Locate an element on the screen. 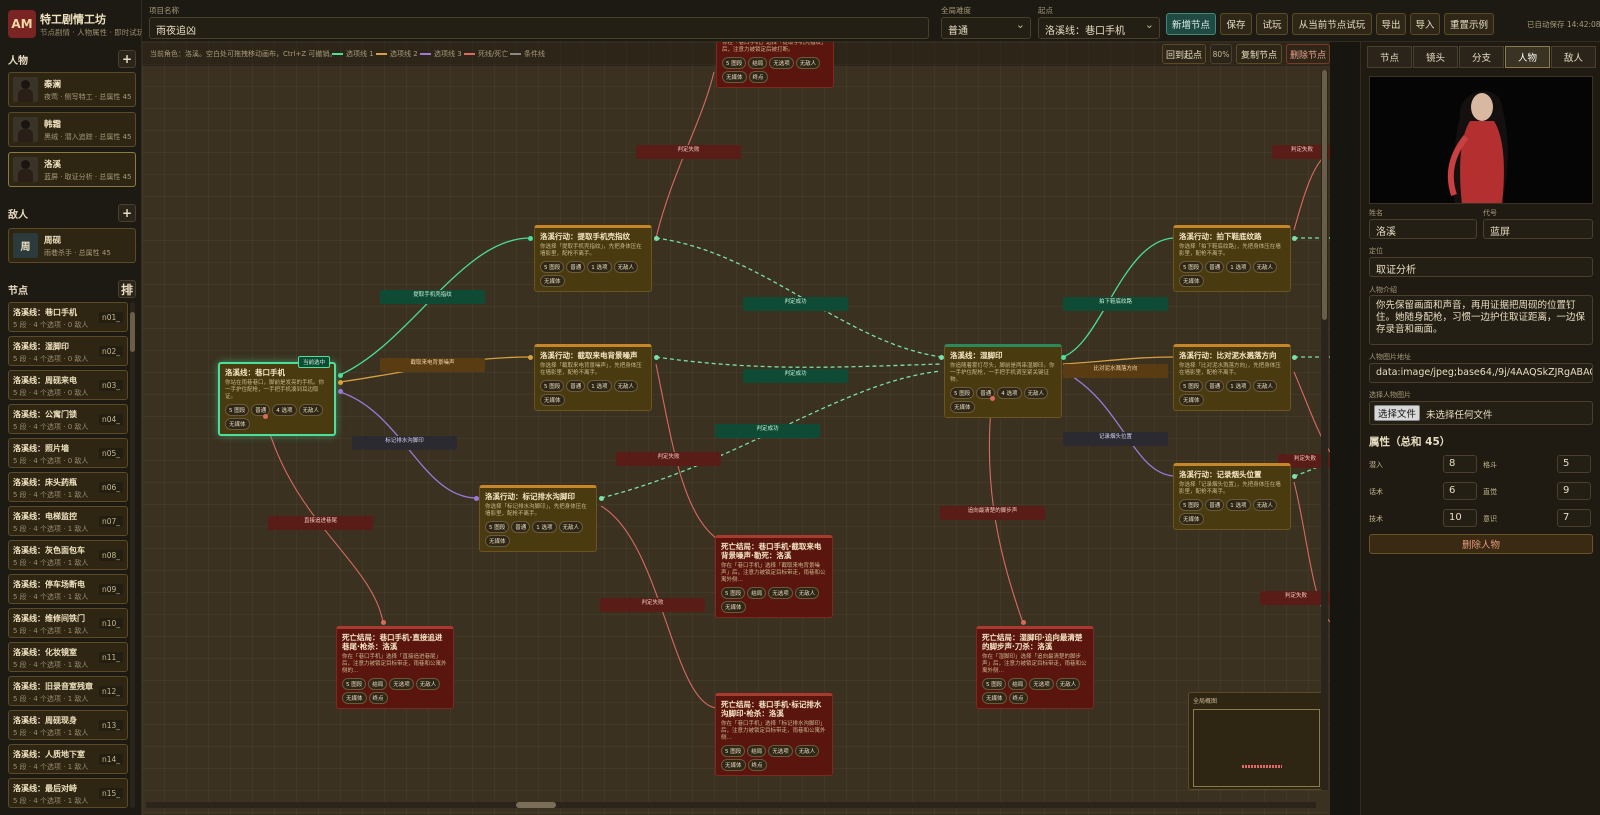  edge-label-cigarette: 记录烟头位置 is located at coordinates (1115, 439).